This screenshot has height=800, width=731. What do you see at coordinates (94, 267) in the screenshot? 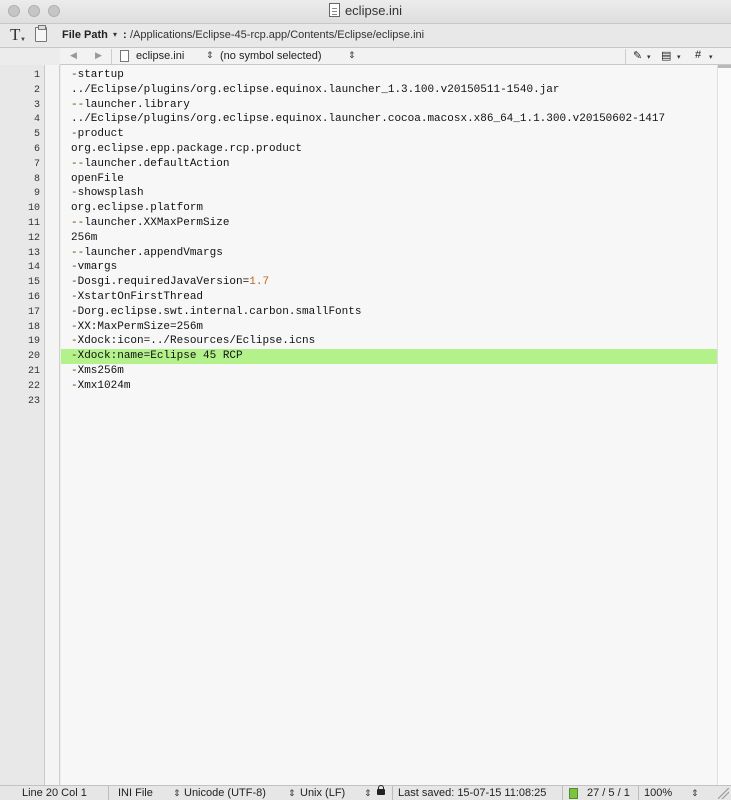
I see `code-line: -vmargs` at bounding box center [94, 267].